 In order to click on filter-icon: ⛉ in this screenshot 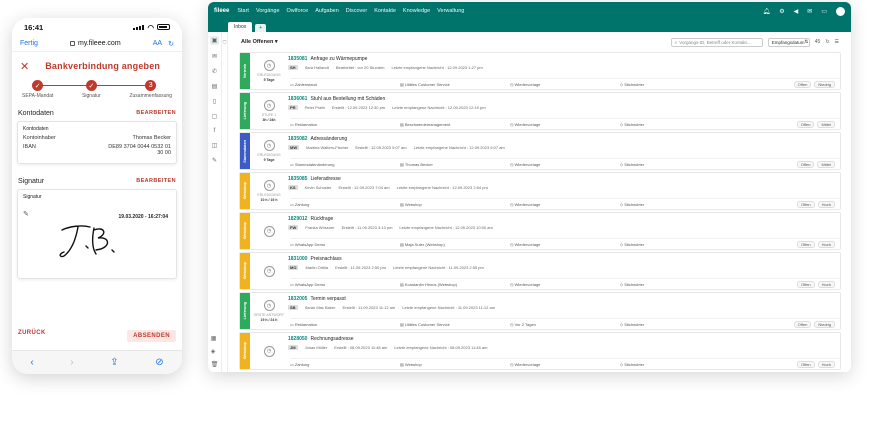, I will do `click(224, 43)`.